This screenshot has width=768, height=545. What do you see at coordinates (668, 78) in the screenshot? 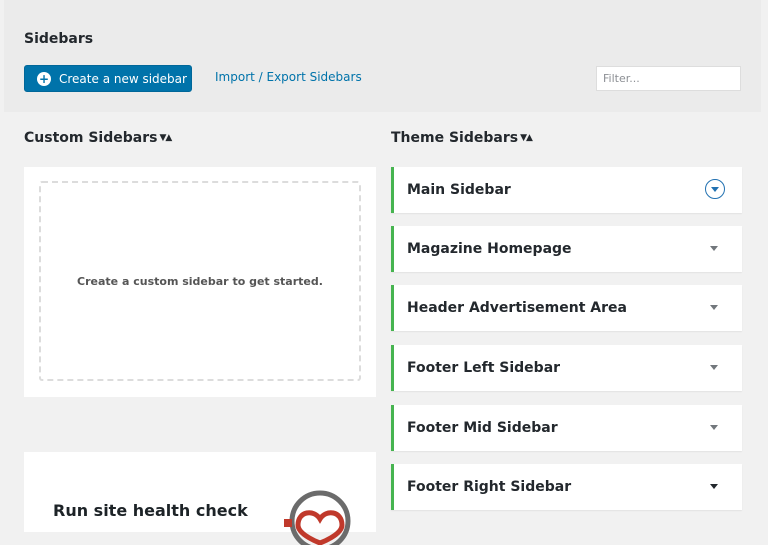
I see `filter-input` at bounding box center [668, 78].